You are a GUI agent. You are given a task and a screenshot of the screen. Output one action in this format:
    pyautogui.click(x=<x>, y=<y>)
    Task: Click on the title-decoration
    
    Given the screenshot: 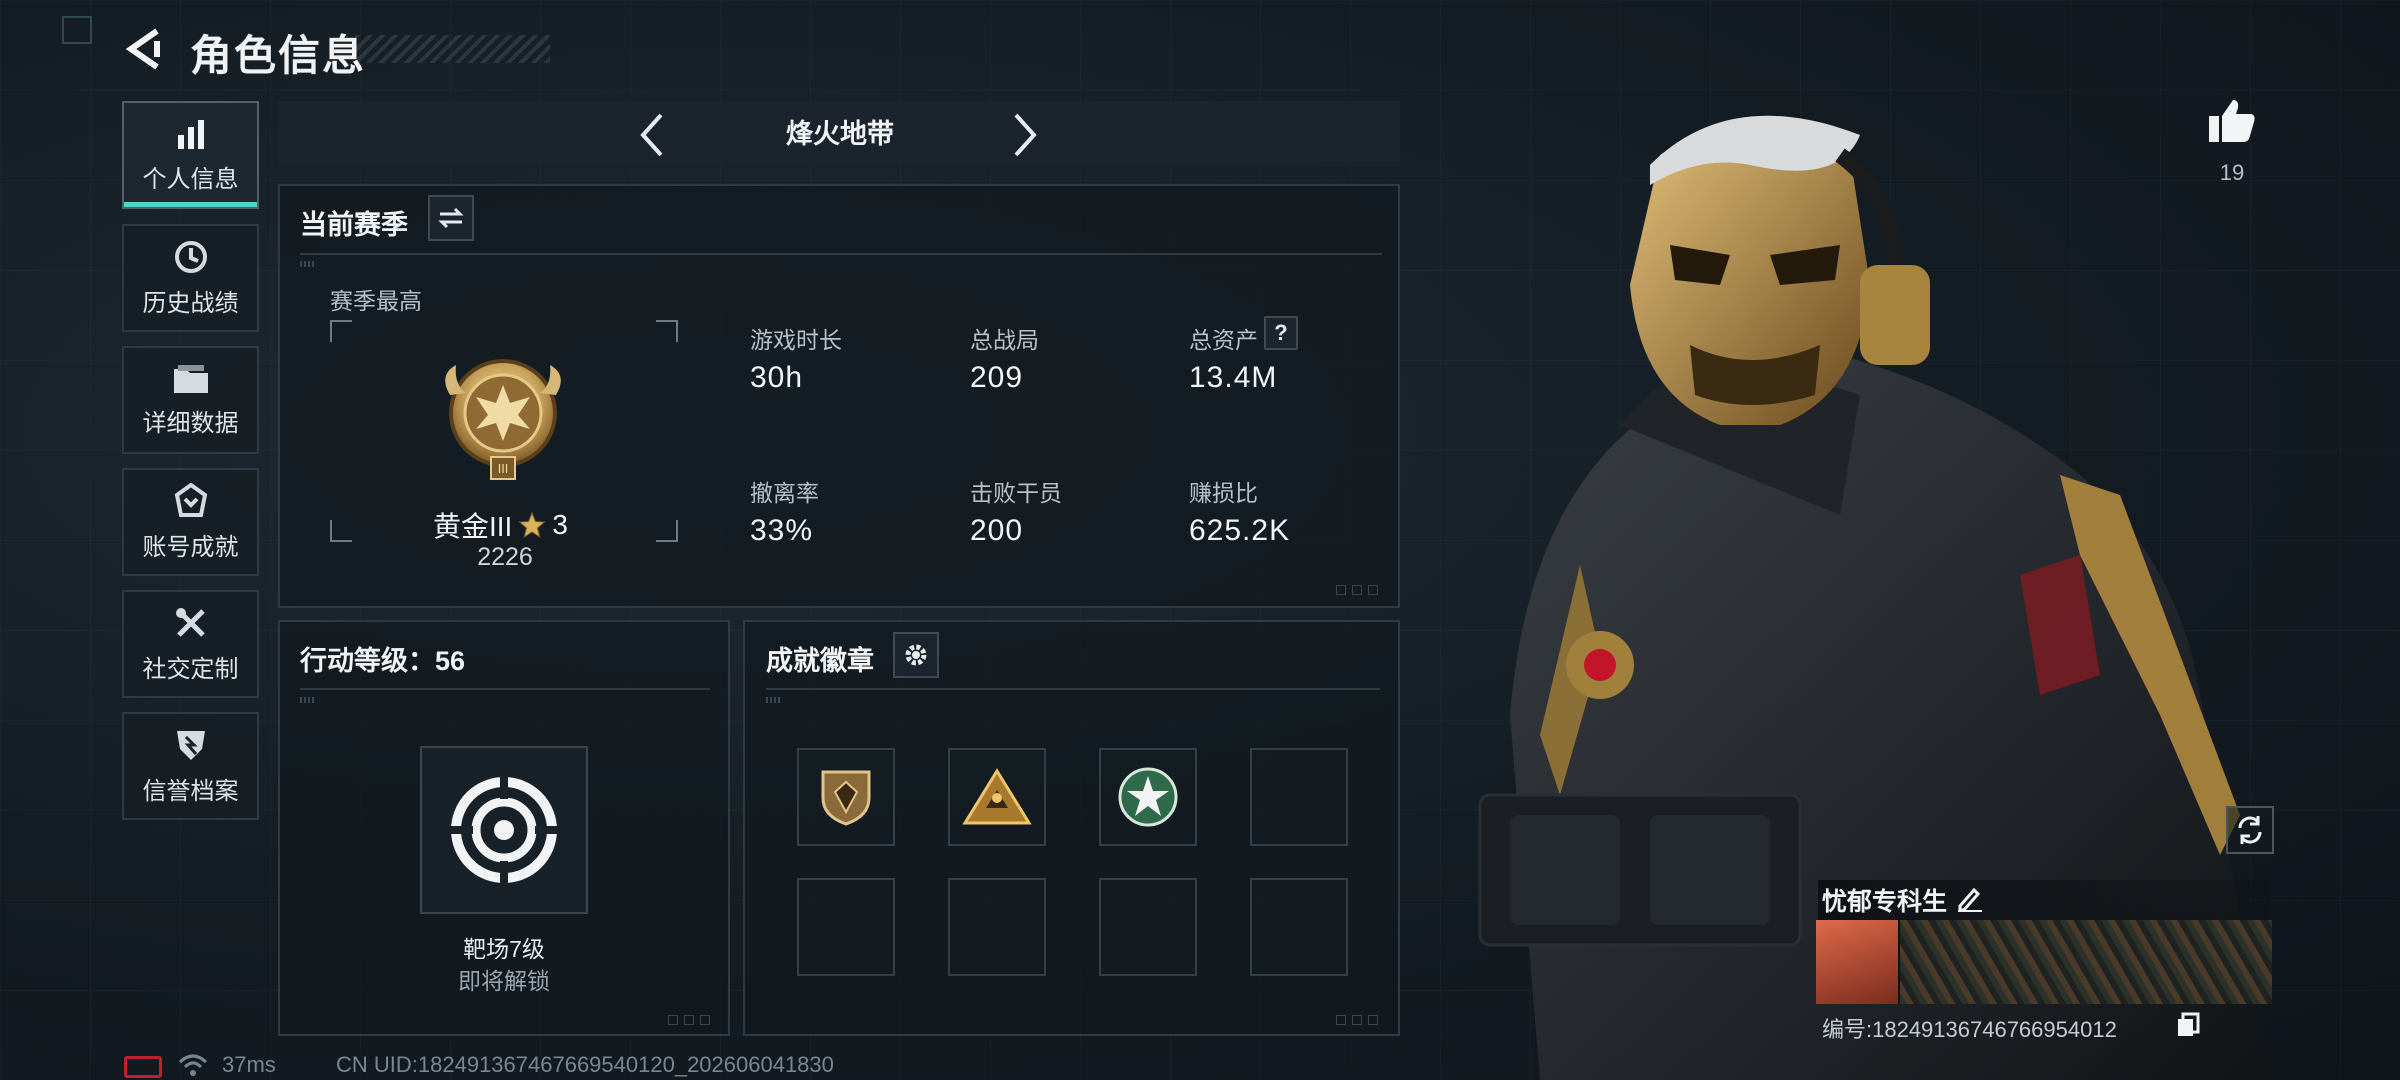 What is the action you would take?
    pyautogui.click(x=452, y=49)
    